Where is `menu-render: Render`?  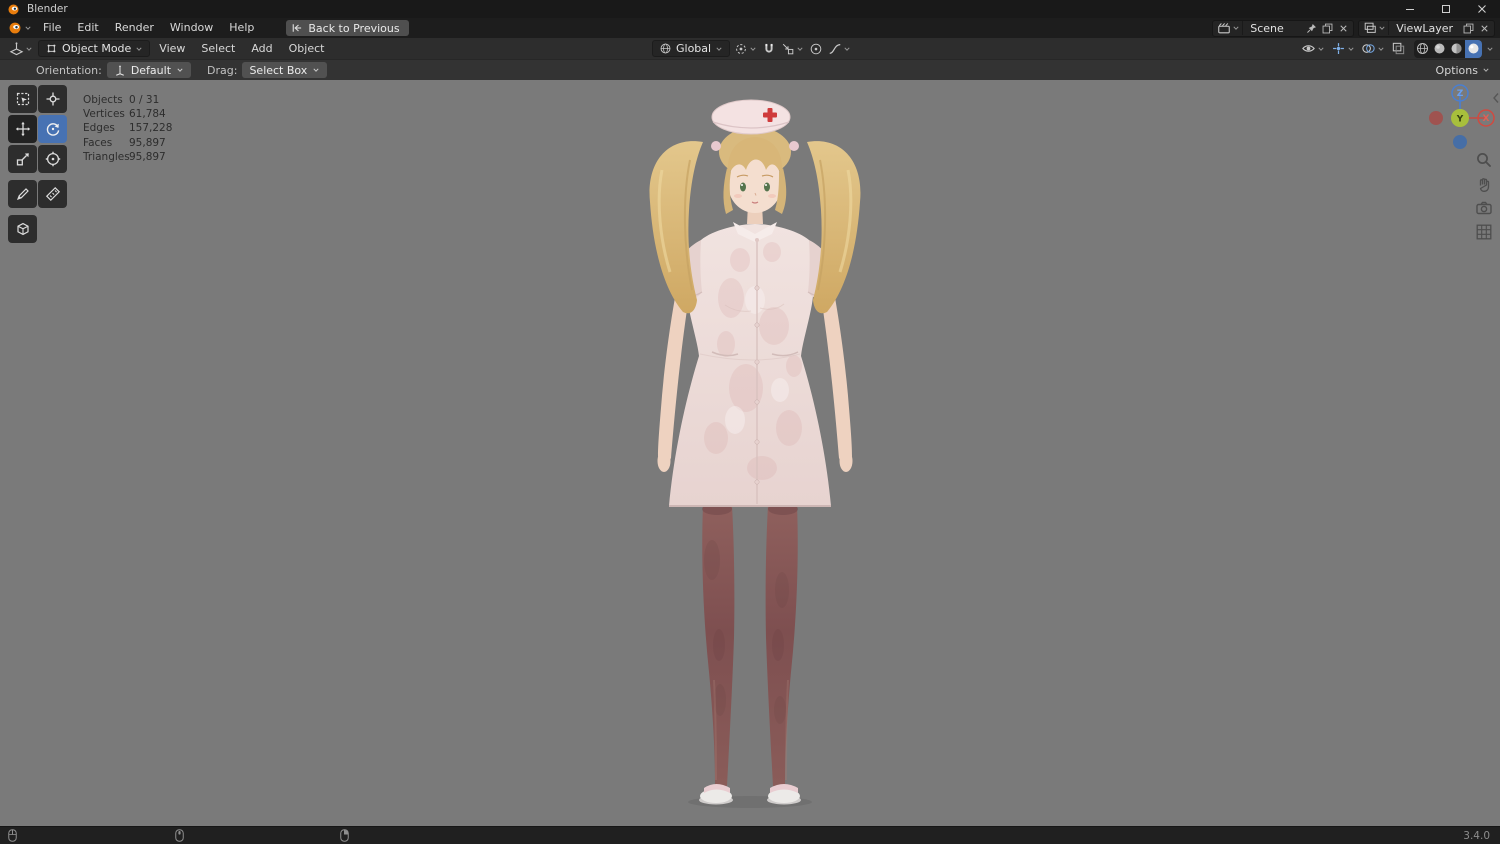
menu-render: Render is located at coordinates (134, 28).